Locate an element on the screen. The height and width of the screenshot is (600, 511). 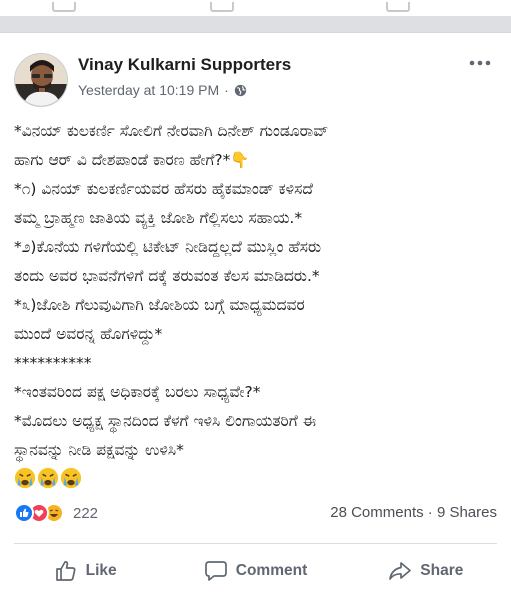
share-label: Share is located at coordinates (442, 570).